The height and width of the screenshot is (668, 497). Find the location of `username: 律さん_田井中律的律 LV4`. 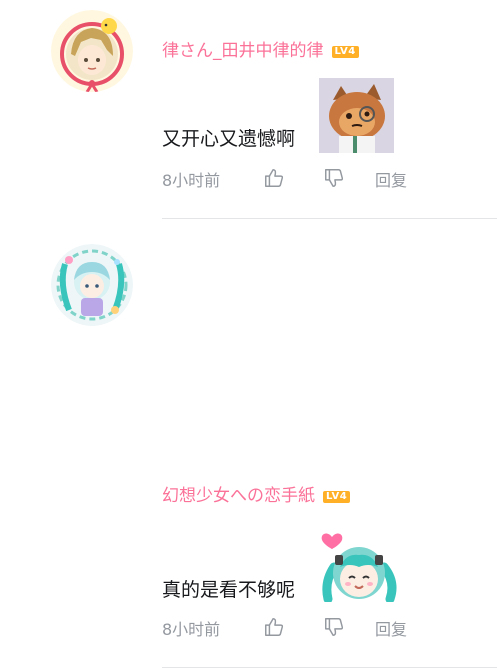

username: 律さん_田井中律的律 LV4 is located at coordinates (260, 48).